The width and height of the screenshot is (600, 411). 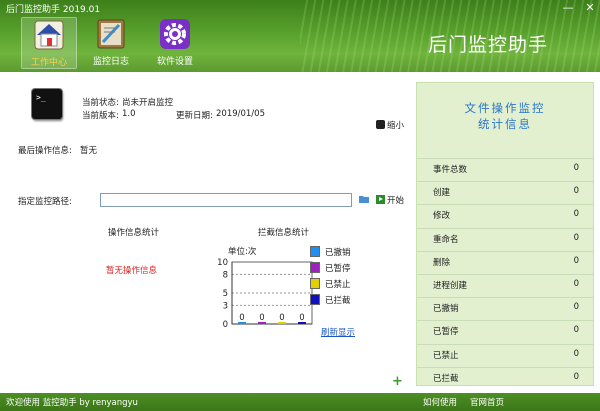 I want to click on house-icon, so click(x=49, y=35).